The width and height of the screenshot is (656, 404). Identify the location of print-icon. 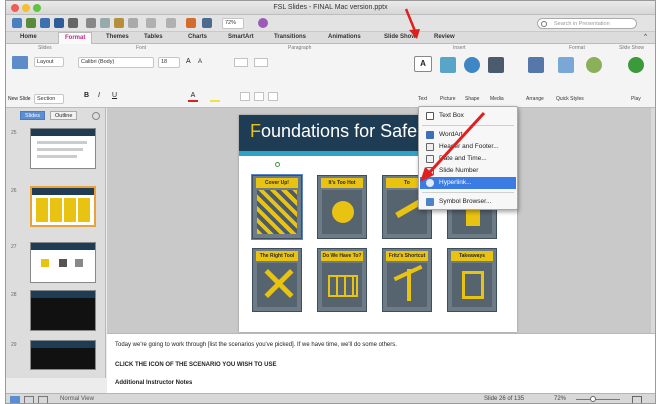
(73, 23).